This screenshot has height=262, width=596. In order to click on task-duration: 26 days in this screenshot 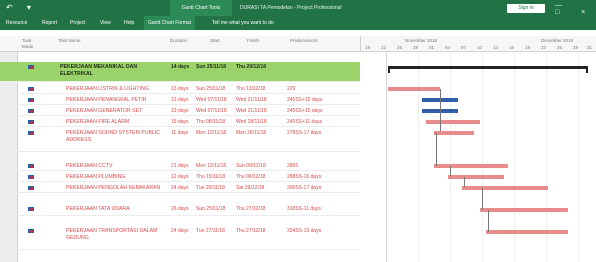, I will do `click(180, 209)`.